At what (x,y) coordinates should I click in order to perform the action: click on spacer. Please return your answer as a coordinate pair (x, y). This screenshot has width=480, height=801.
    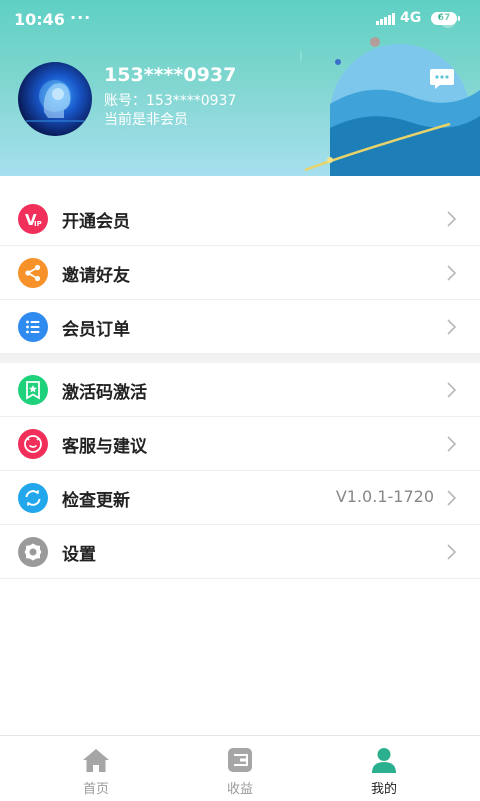
    Looking at the image, I should click on (240, 184).